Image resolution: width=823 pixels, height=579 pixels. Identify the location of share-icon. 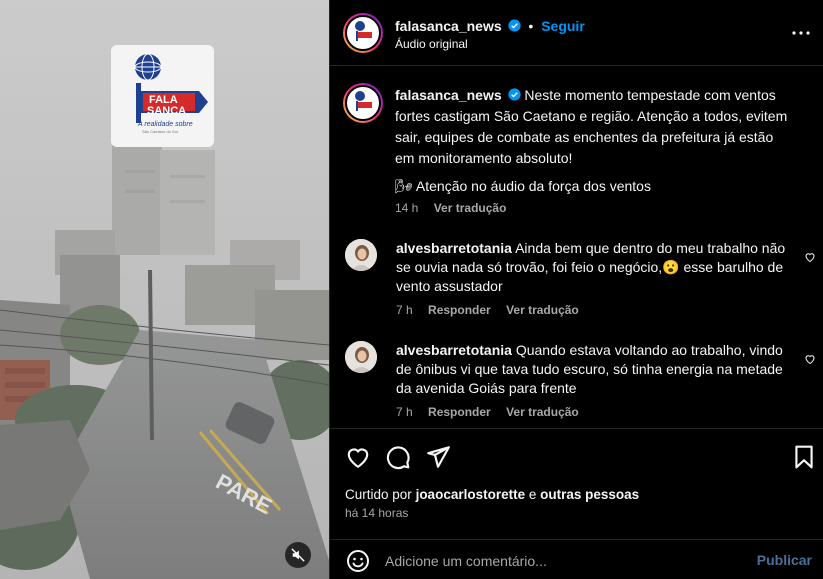
(438, 457).